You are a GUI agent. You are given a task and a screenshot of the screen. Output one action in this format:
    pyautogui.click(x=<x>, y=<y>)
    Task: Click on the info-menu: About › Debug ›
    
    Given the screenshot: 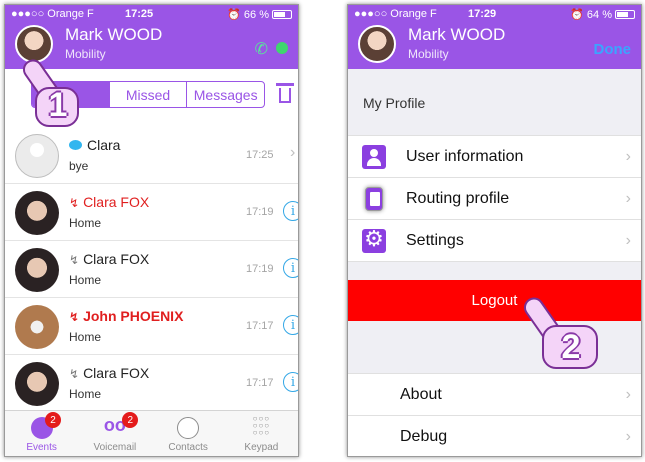 What is the action you would take?
    pyautogui.click(x=494, y=414)
    